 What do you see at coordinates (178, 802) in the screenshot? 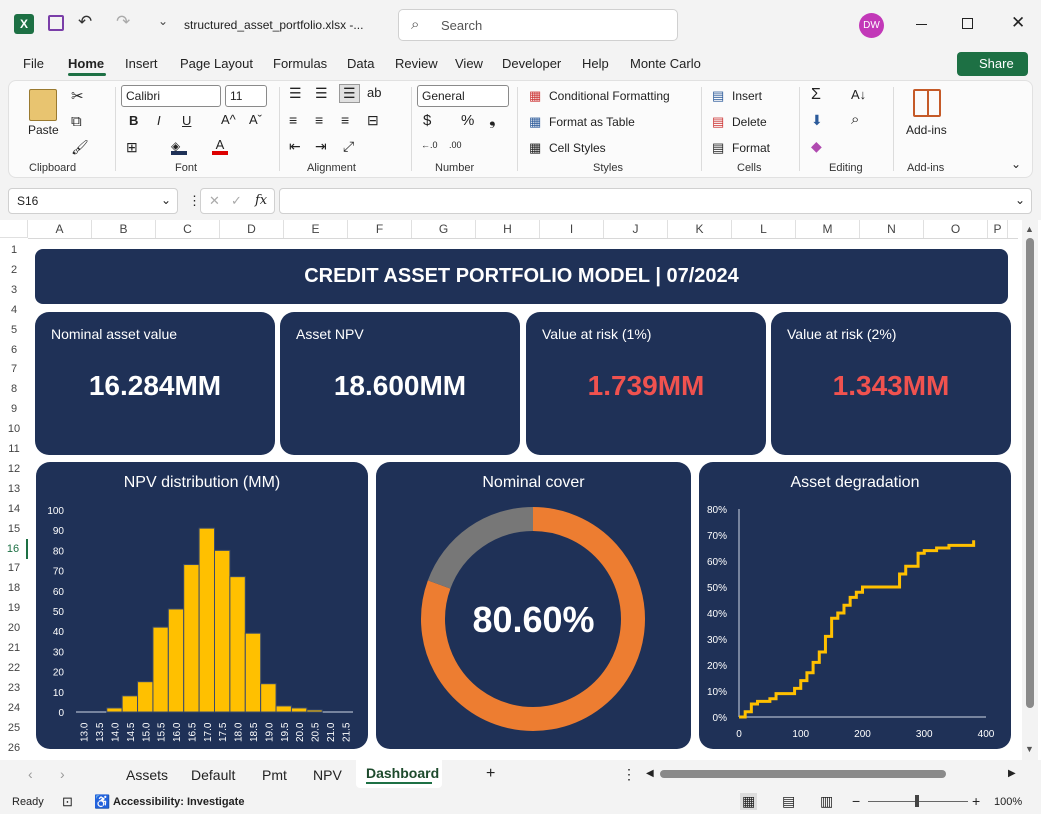
I see `accessibility-status: Accessibility: Investigate` at bounding box center [178, 802].